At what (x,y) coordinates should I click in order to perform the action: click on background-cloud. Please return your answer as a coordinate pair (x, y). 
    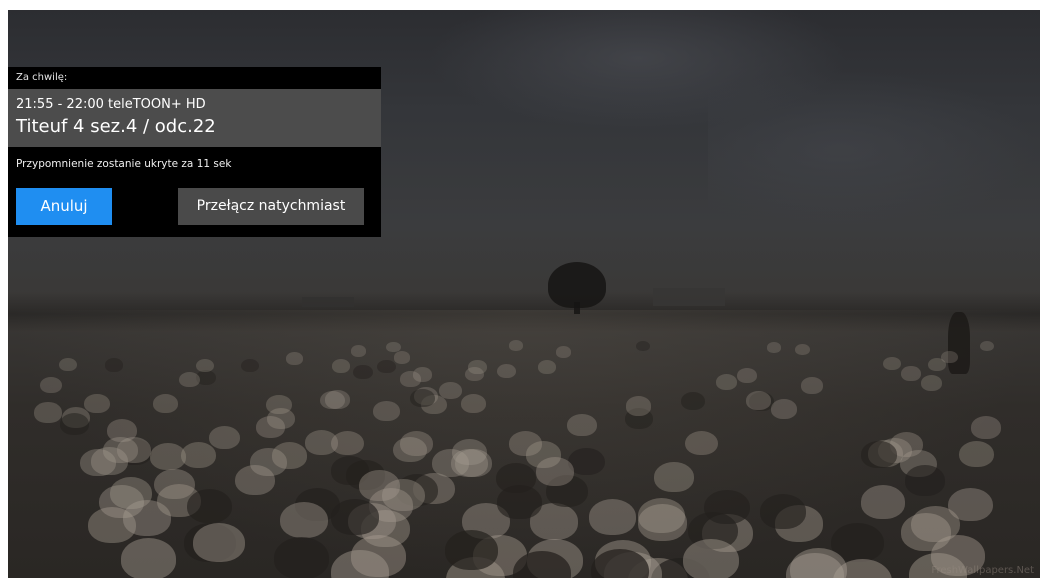
    Looking at the image, I should click on (873, 150).